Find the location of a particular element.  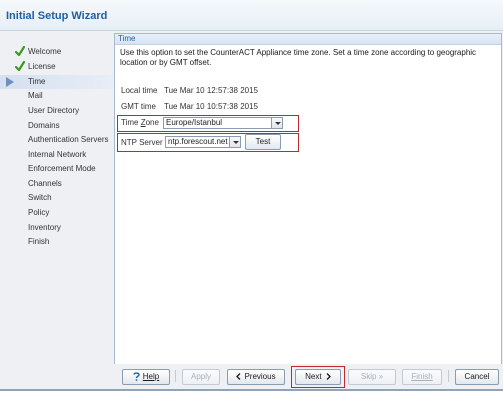

next-button: Next is located at coordinates (318, 377).